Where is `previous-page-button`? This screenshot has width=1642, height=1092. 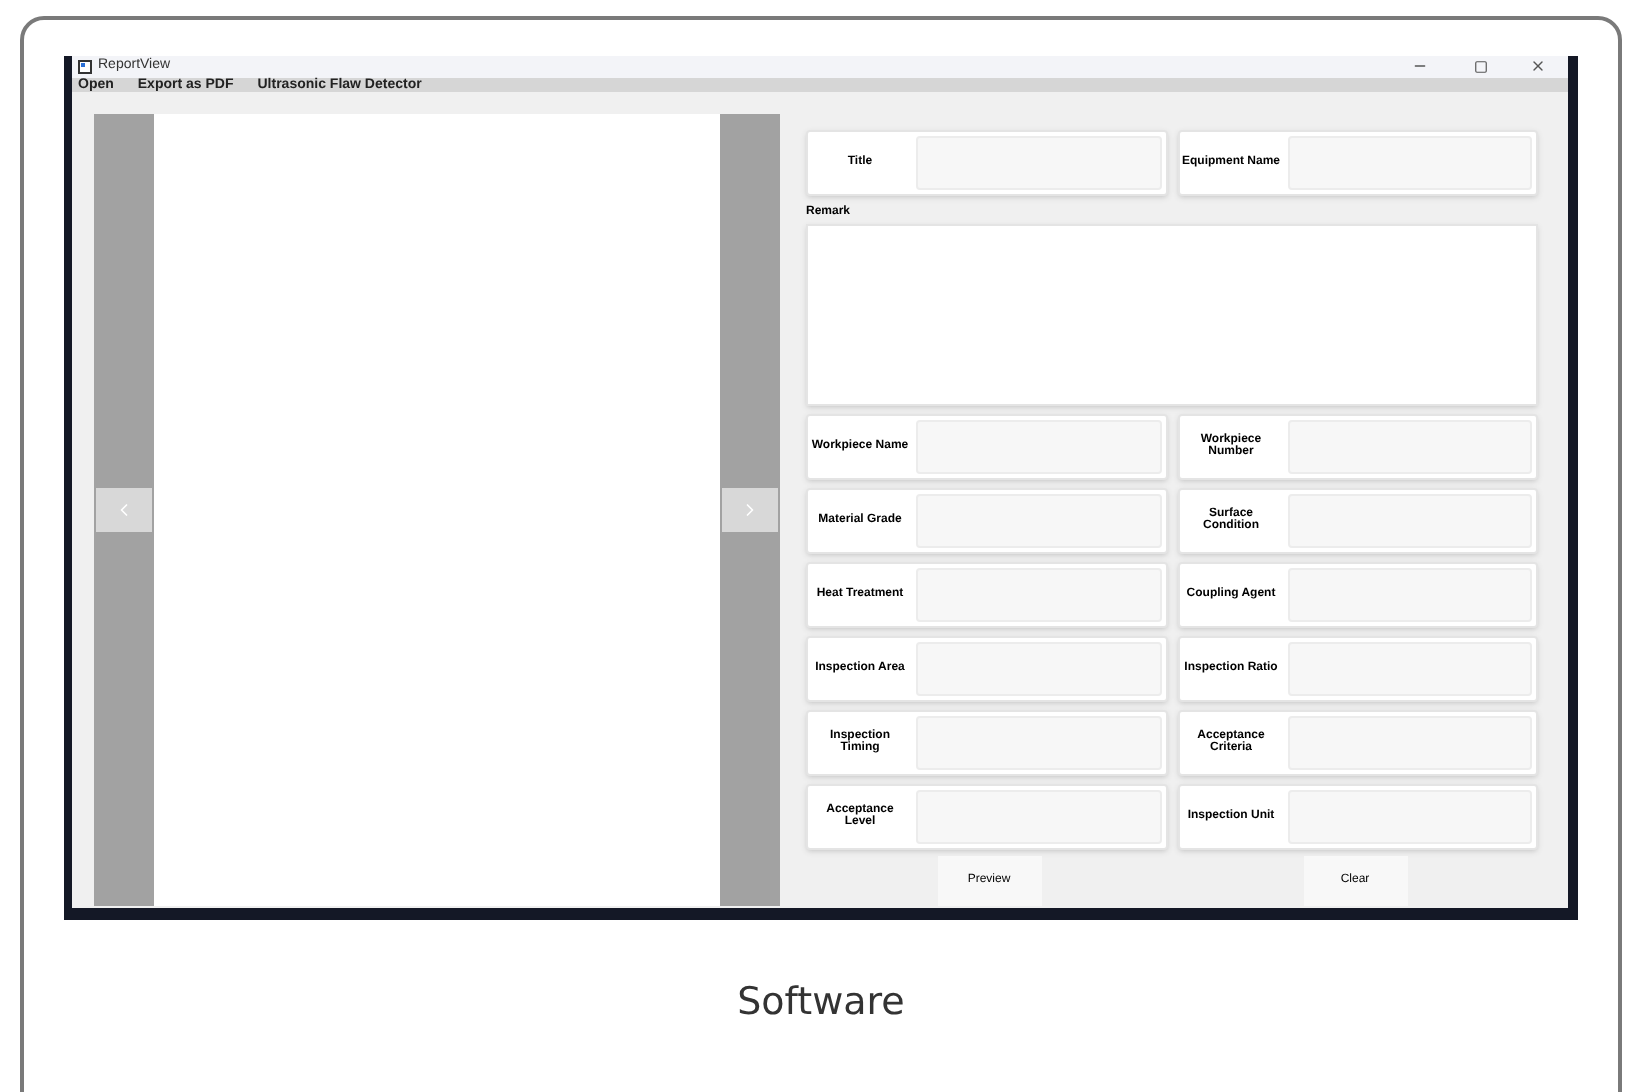 previous-page-button is located at coordinates (124, 509).